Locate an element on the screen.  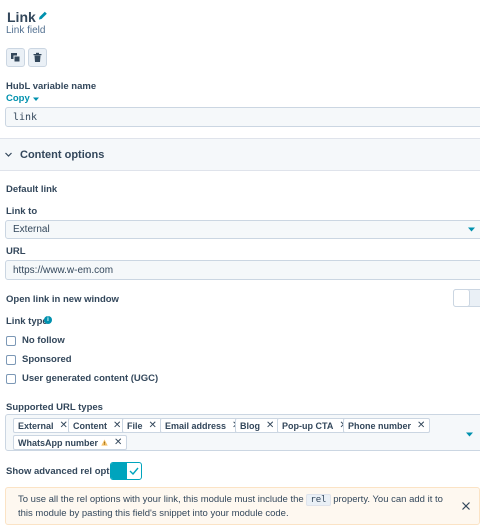
copy-label: Copy is located at coordinates (18, 98).